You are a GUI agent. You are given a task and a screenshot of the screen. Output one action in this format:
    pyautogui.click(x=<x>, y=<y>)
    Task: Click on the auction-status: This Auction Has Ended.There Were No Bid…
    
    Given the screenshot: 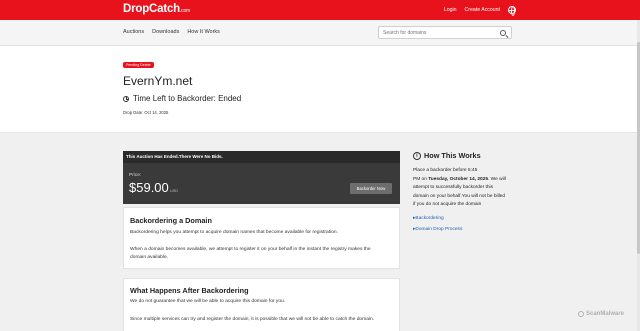 What is the action you would take?
    pyautogui.click(x=261, y=157)
    